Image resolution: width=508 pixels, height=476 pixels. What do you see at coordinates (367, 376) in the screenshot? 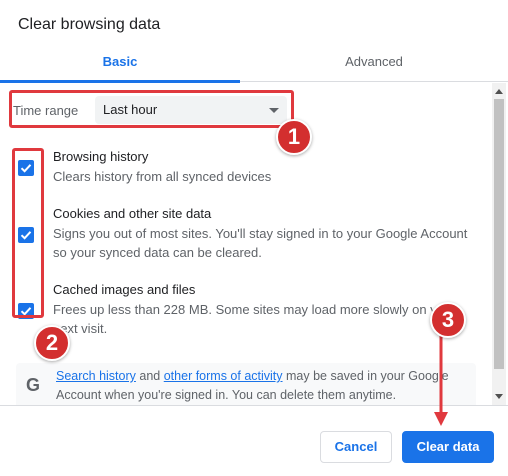
I see `notice-line1-rest: may be saved in your Google` at bounding box center [367, 376].